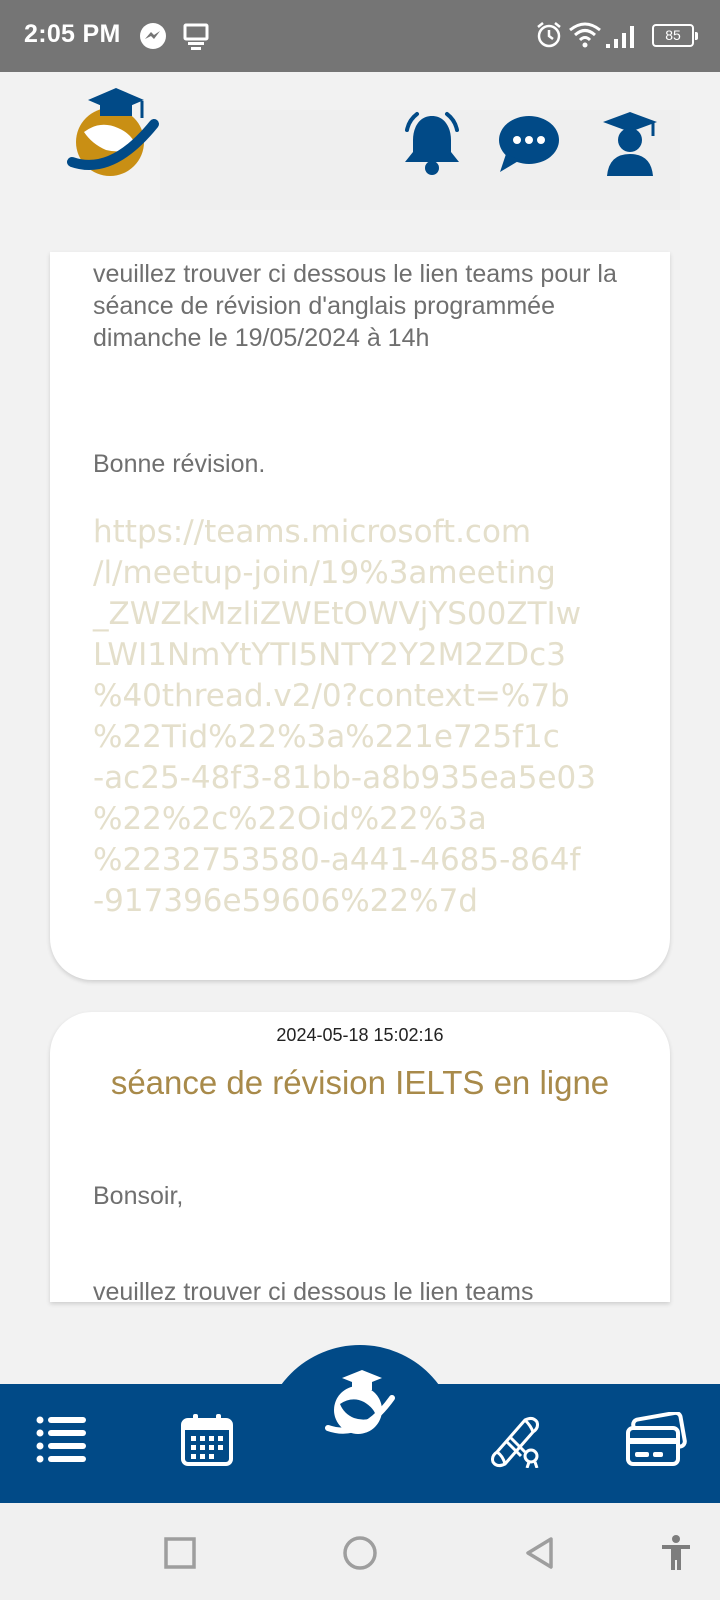  What do you see at coordinates (656, 1440) in the screenshot?
I see `payment-card-icon` at bounding box center [656, 1440].